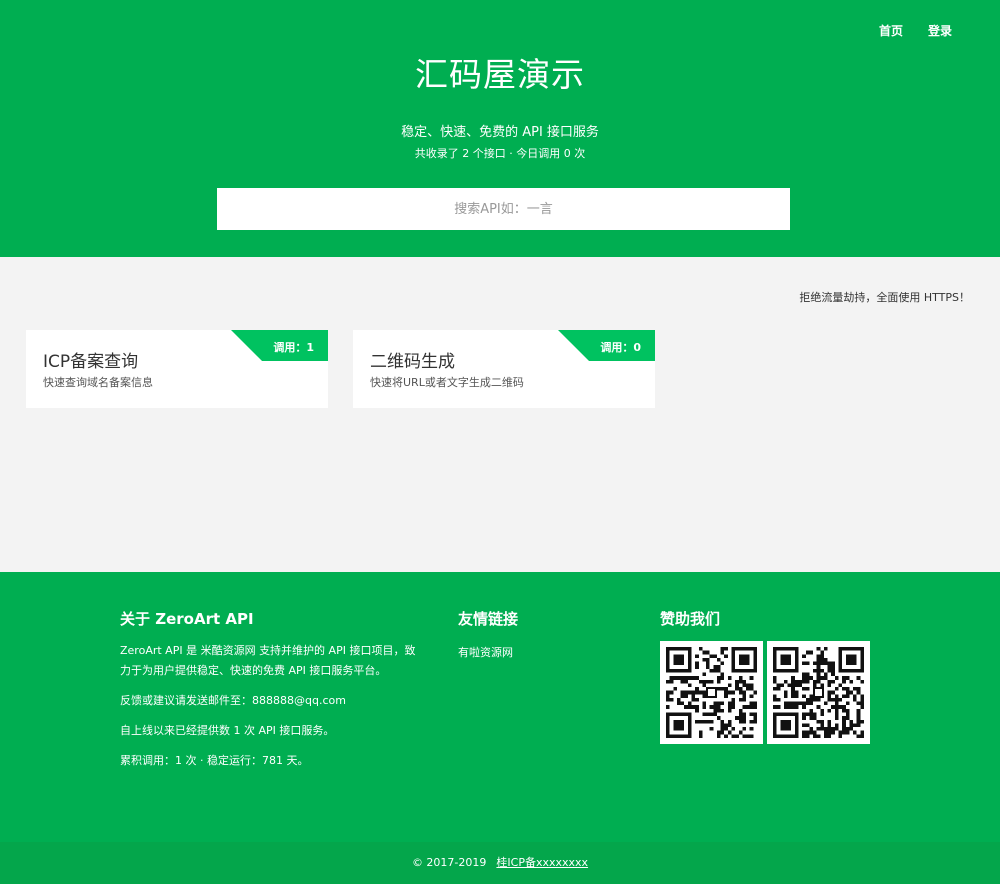 Image resolution: width=1000 pixels, height=884 pixels. Describe the element at coordinates (91, 362) in the screenshot. I see `api-card-title: ICP备案查询` at that location.